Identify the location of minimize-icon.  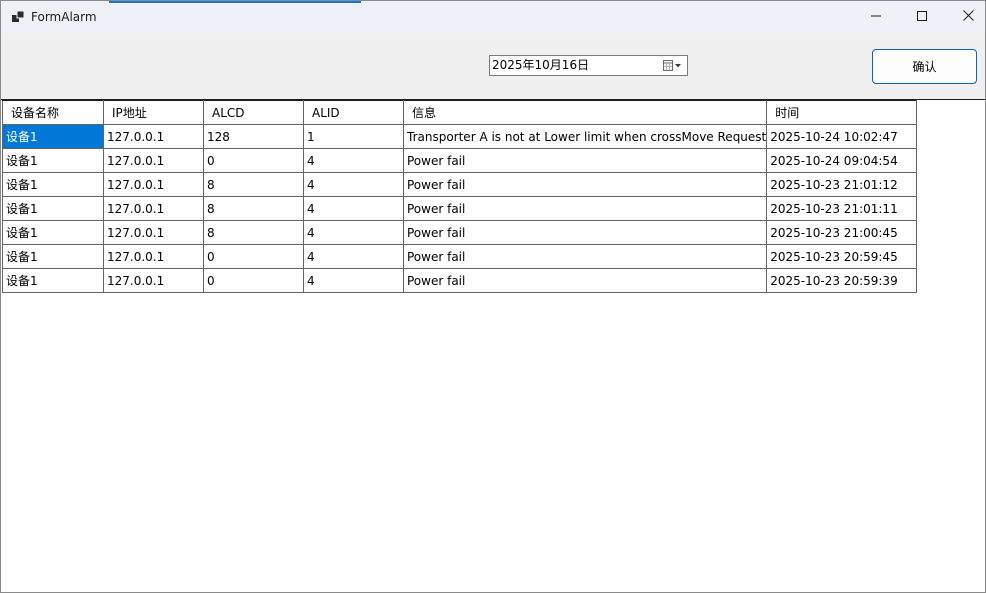
(876, 17).